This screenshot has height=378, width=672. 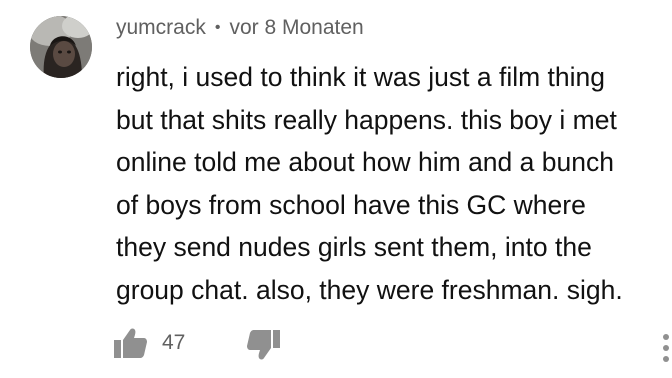 I want to click on like-count: 47, so click(x=174, y=342).